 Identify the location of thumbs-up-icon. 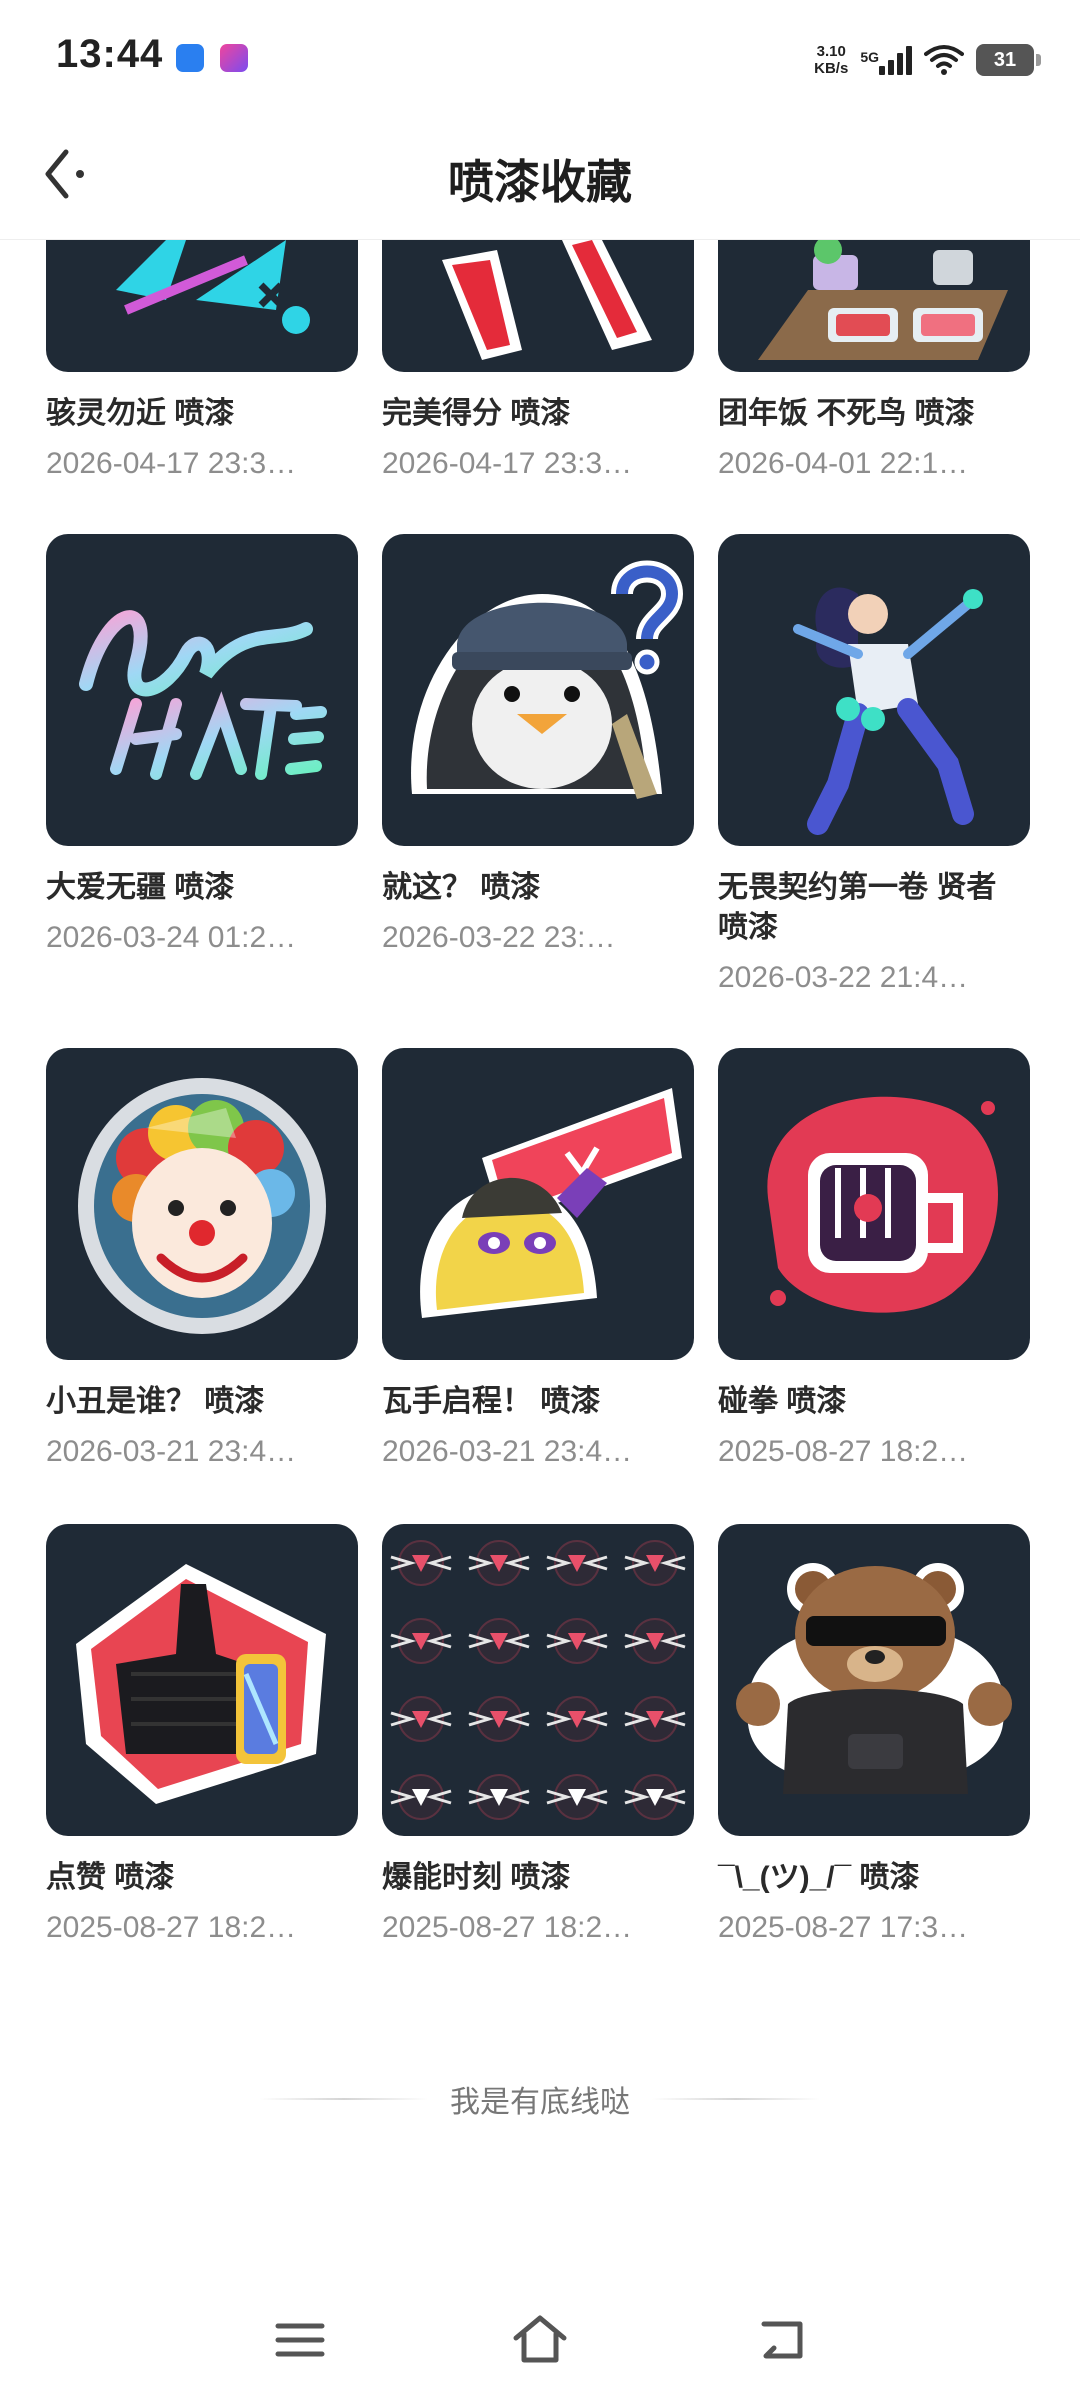
(201, 1684).